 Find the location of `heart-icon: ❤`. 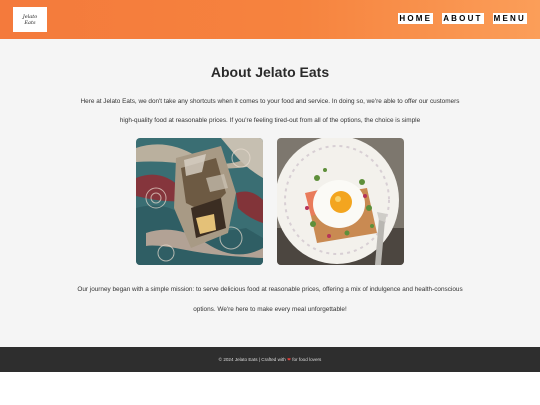

heart-icon: ❤ is located at coordinates (289, 359).